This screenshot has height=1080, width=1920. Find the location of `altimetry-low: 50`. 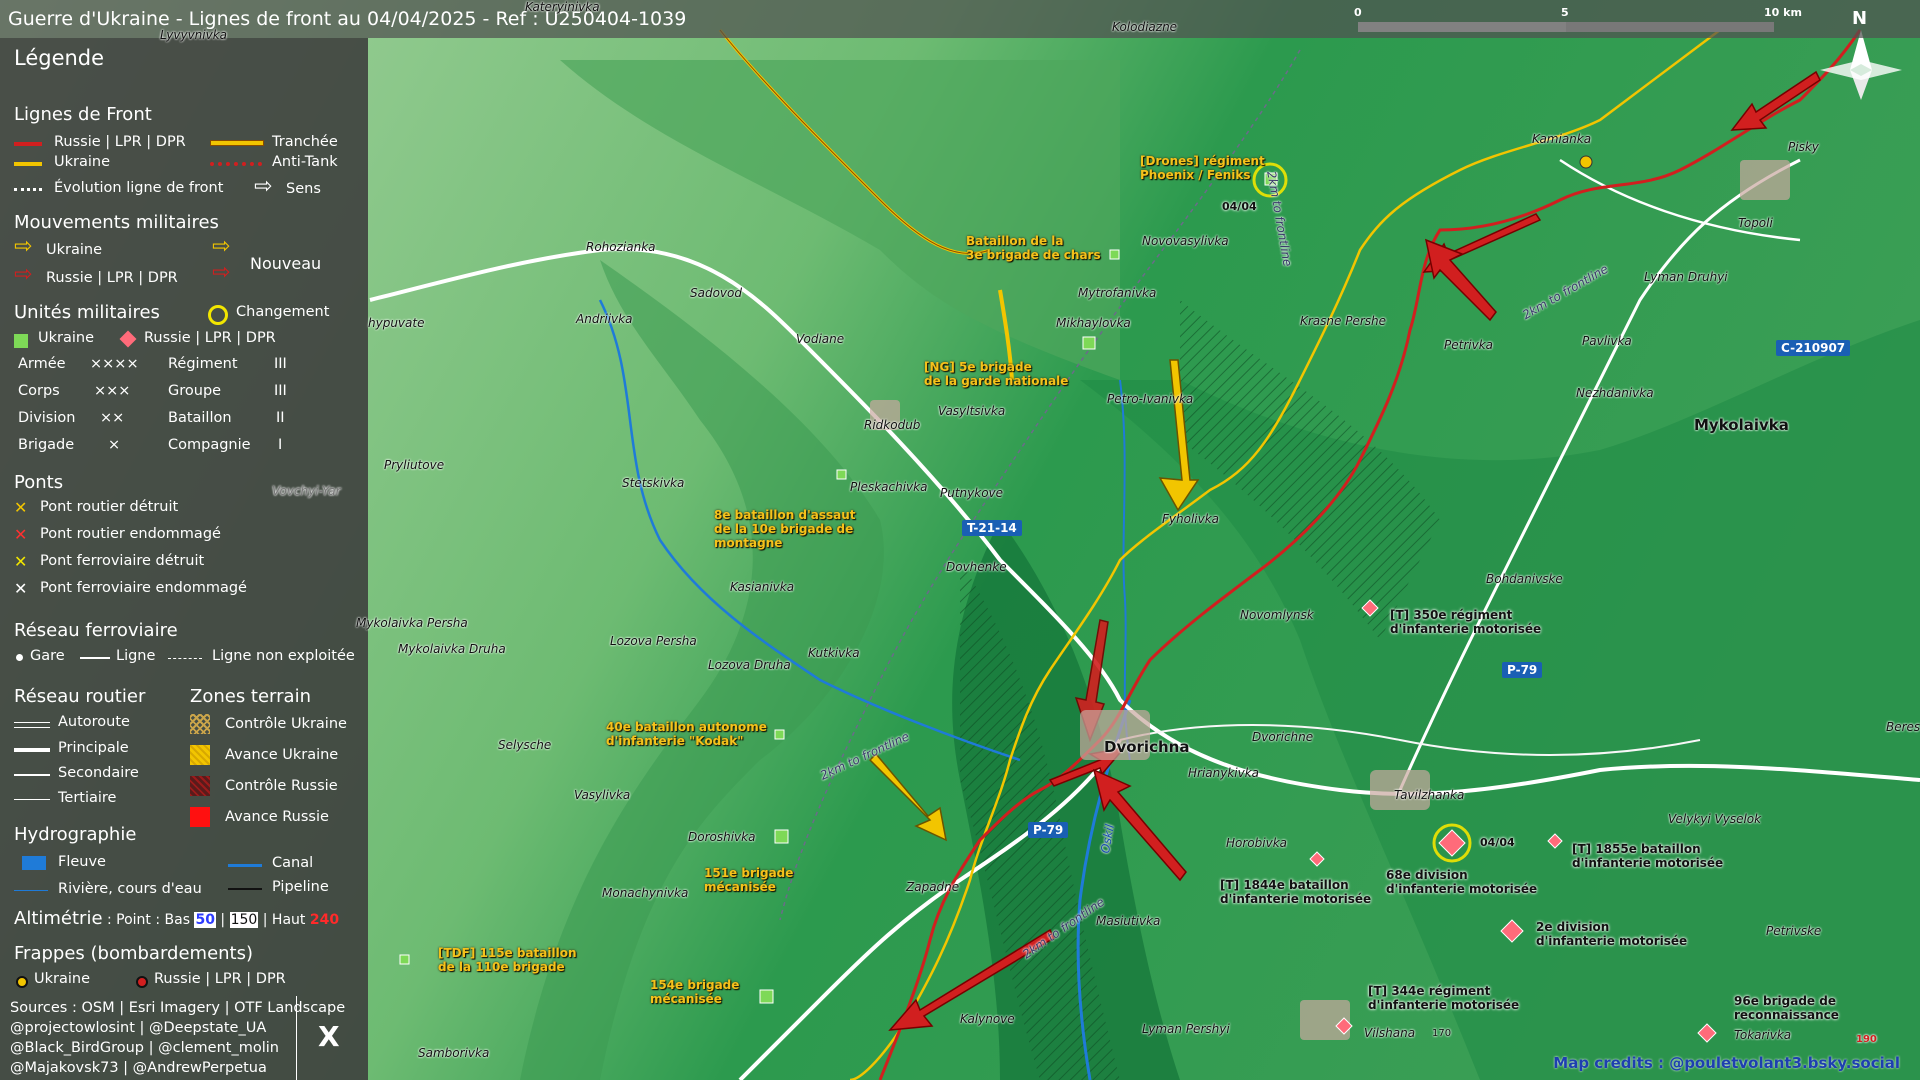

altimetry-low: 50 is located at coordinates (205, 920).